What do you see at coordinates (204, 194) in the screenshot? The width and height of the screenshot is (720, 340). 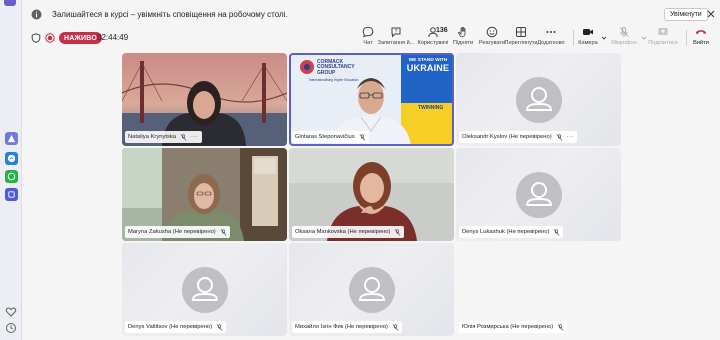 I see `participant-video-tile: Maryna Zakusha (Не перевірено)` at bounding box center [204, 194].